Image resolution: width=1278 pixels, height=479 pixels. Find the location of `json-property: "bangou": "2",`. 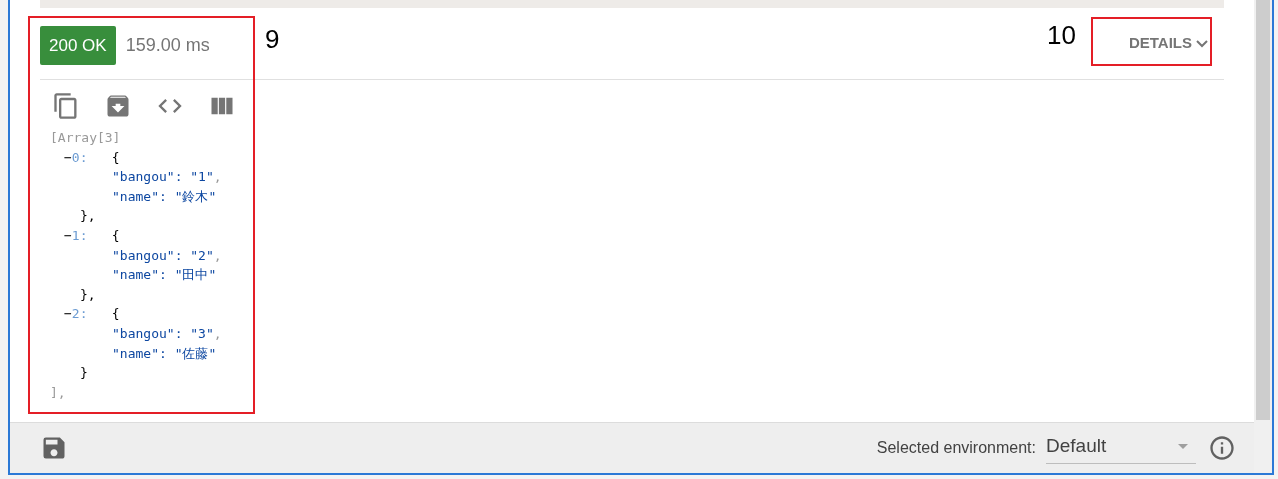

json-property: "bangou": "2", is located at coordinates (167, 255).